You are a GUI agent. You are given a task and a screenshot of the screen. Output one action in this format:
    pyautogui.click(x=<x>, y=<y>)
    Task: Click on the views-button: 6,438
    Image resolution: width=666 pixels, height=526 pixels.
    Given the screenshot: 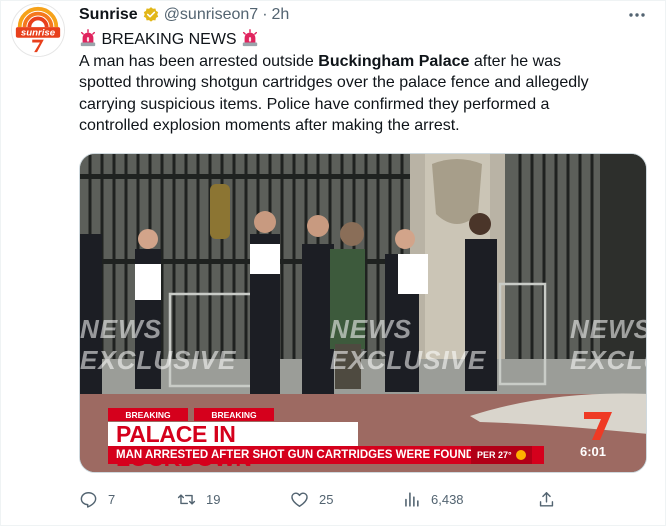 What is the action you would take?
    pyautogui.click(x=433, y=499)
    